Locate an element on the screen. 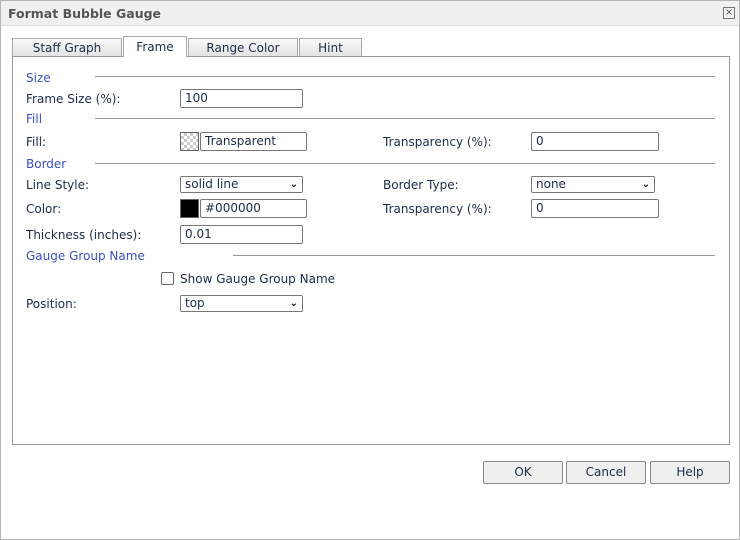 Image resolution: width=740 pixels, height=540 pixels. border-type-value: none is located at coordinates (551, 184).